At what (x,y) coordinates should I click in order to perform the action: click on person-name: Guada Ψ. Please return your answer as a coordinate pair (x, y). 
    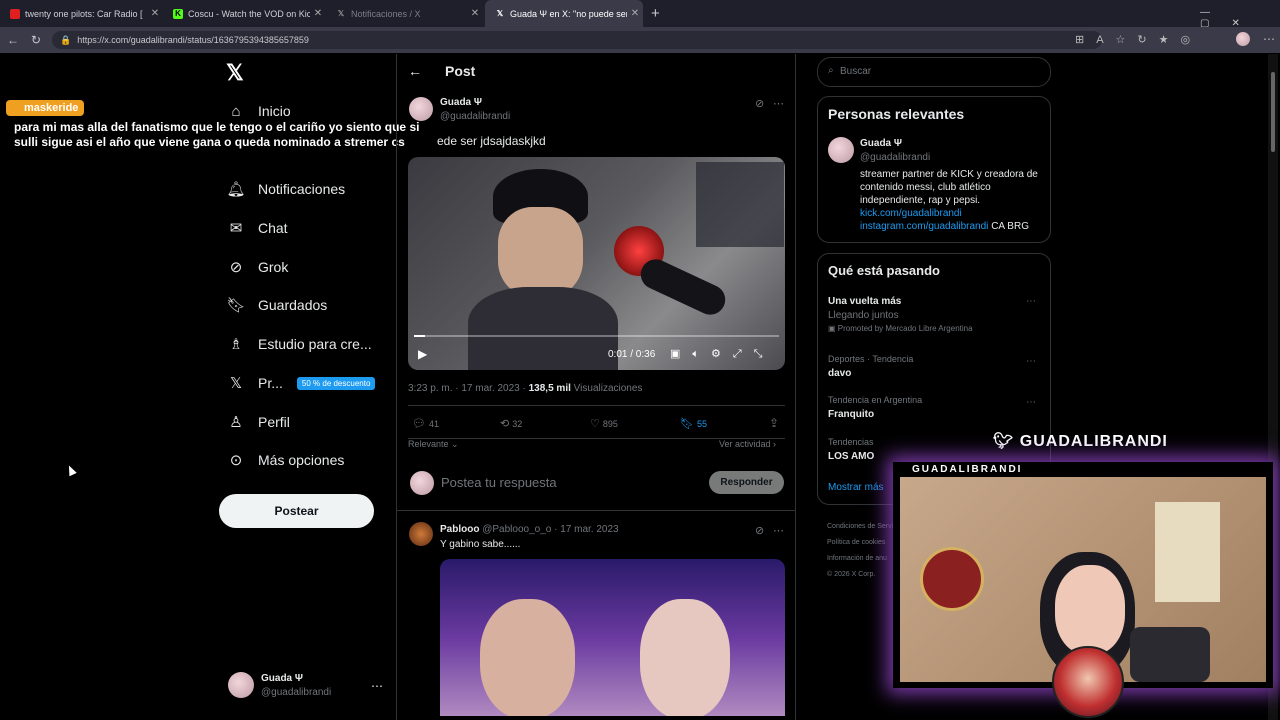
    Looking at the image, I should click on (881, 143).